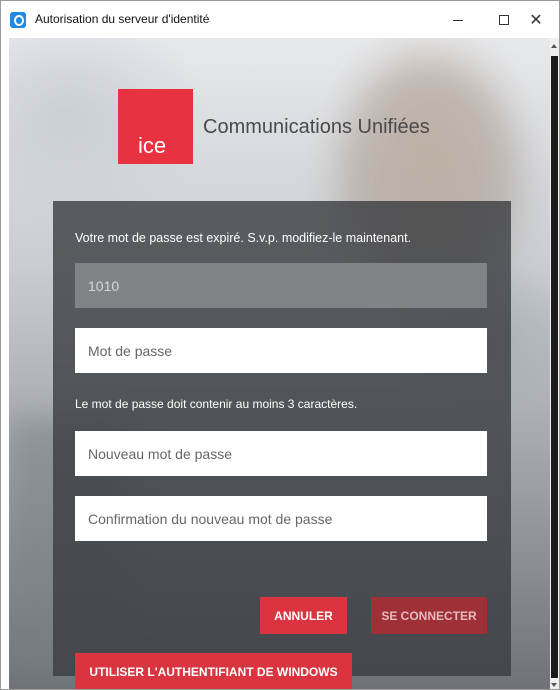 The height and width of the screenshot is (690, 560). I want to click on minimize-icon, so click(458, 20).